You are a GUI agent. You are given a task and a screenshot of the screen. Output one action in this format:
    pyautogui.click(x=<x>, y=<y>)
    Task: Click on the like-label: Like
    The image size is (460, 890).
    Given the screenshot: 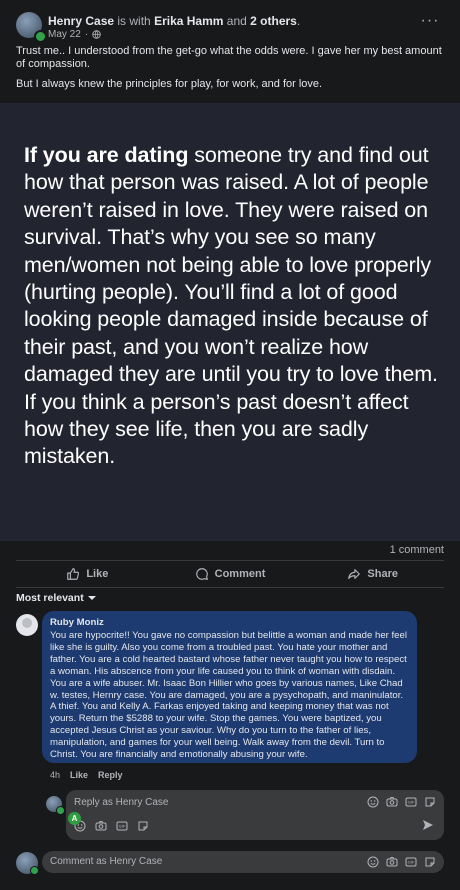 What is the action you would take?
    pyautogui.click(x=97, y=574)
    